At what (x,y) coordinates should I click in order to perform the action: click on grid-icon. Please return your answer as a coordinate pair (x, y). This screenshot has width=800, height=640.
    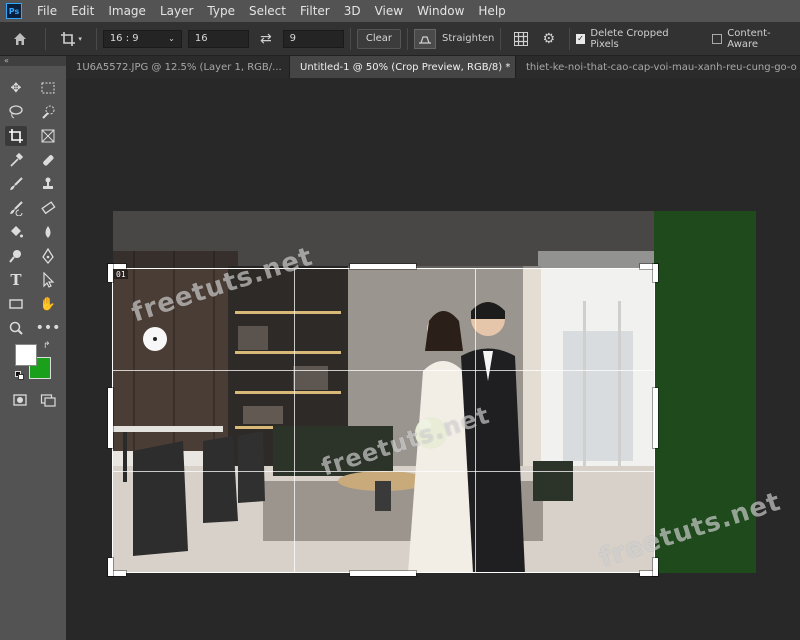
    Looking at the image, I should click on (521, 38).